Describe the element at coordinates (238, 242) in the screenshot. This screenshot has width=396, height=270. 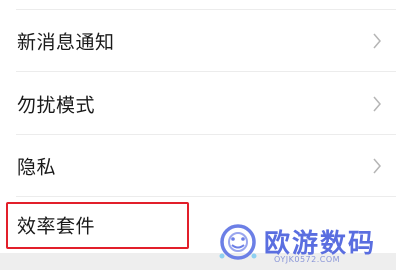
I see `watermark-logo-icon` at that location.